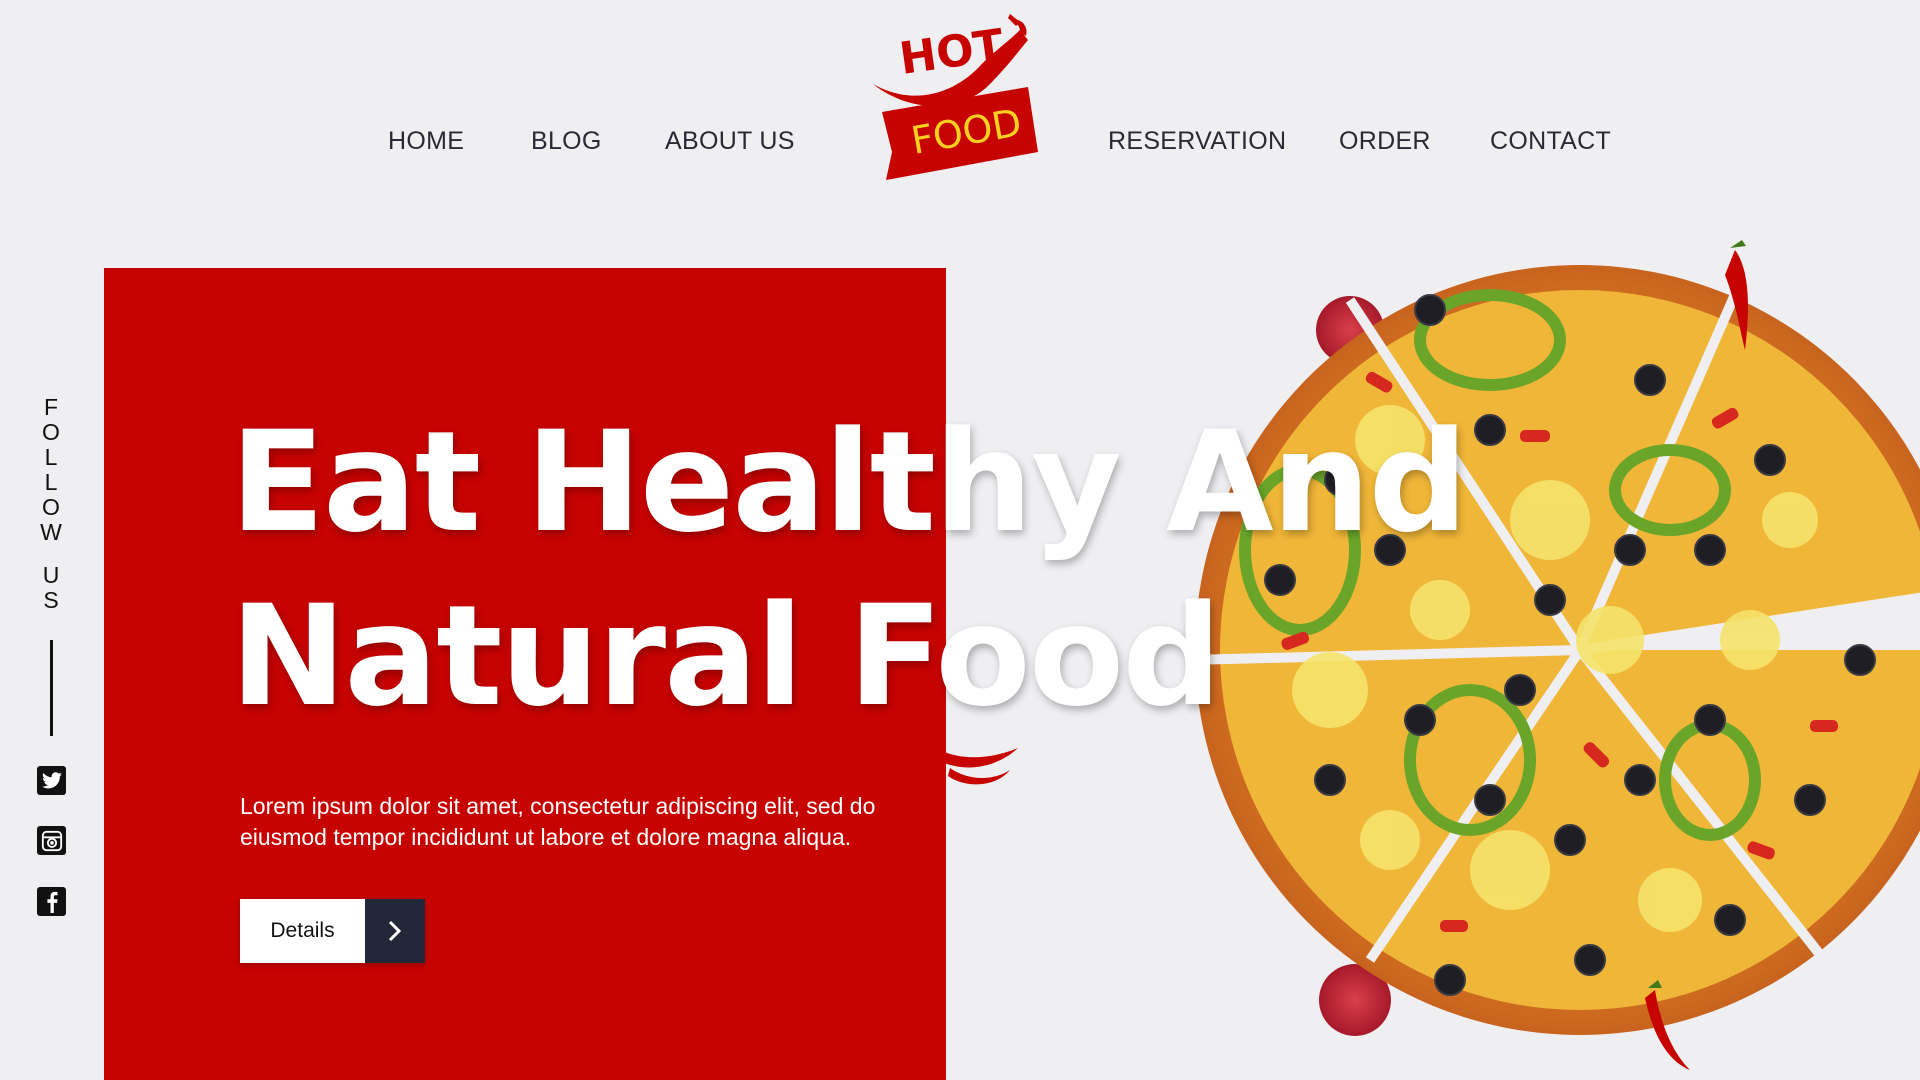 This screenshot has width=1920, height=1080. Describe the element at coordinates (979, 766) in the screenshot. I see `chili-decoration` at that location.